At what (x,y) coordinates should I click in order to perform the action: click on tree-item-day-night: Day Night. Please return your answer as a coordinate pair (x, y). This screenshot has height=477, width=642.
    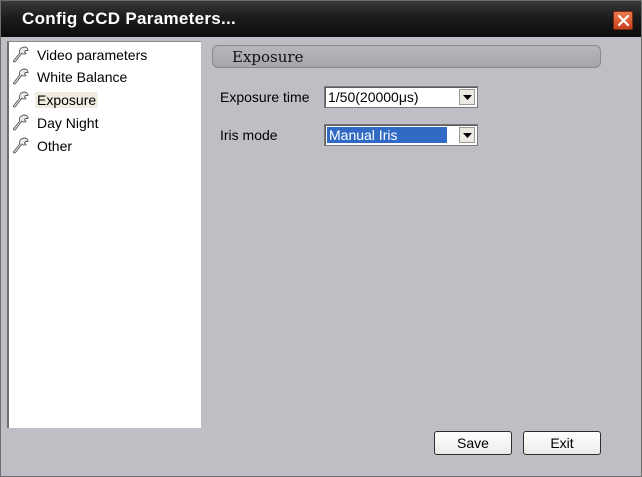
    Looking at the image, I should click on (101, 123).